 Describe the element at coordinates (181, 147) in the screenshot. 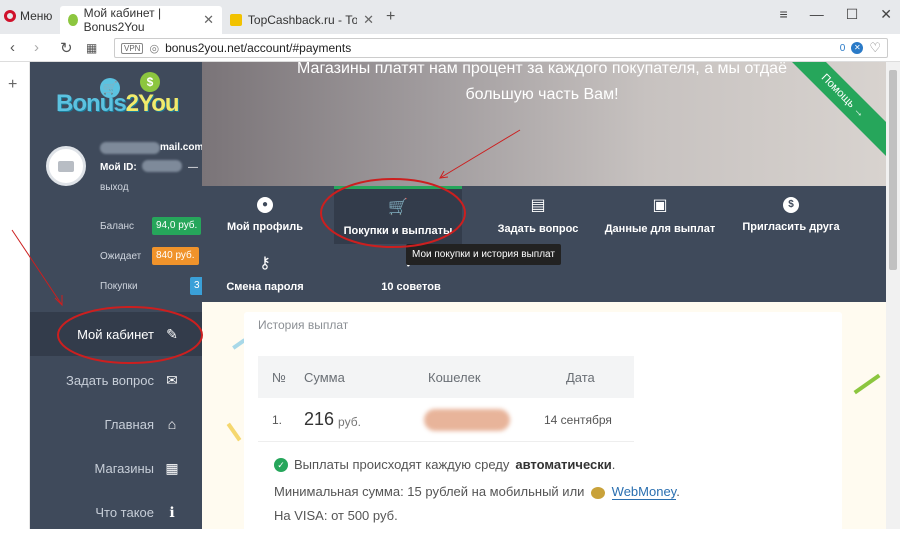

I see `email-suffix: mail.com` at that location.